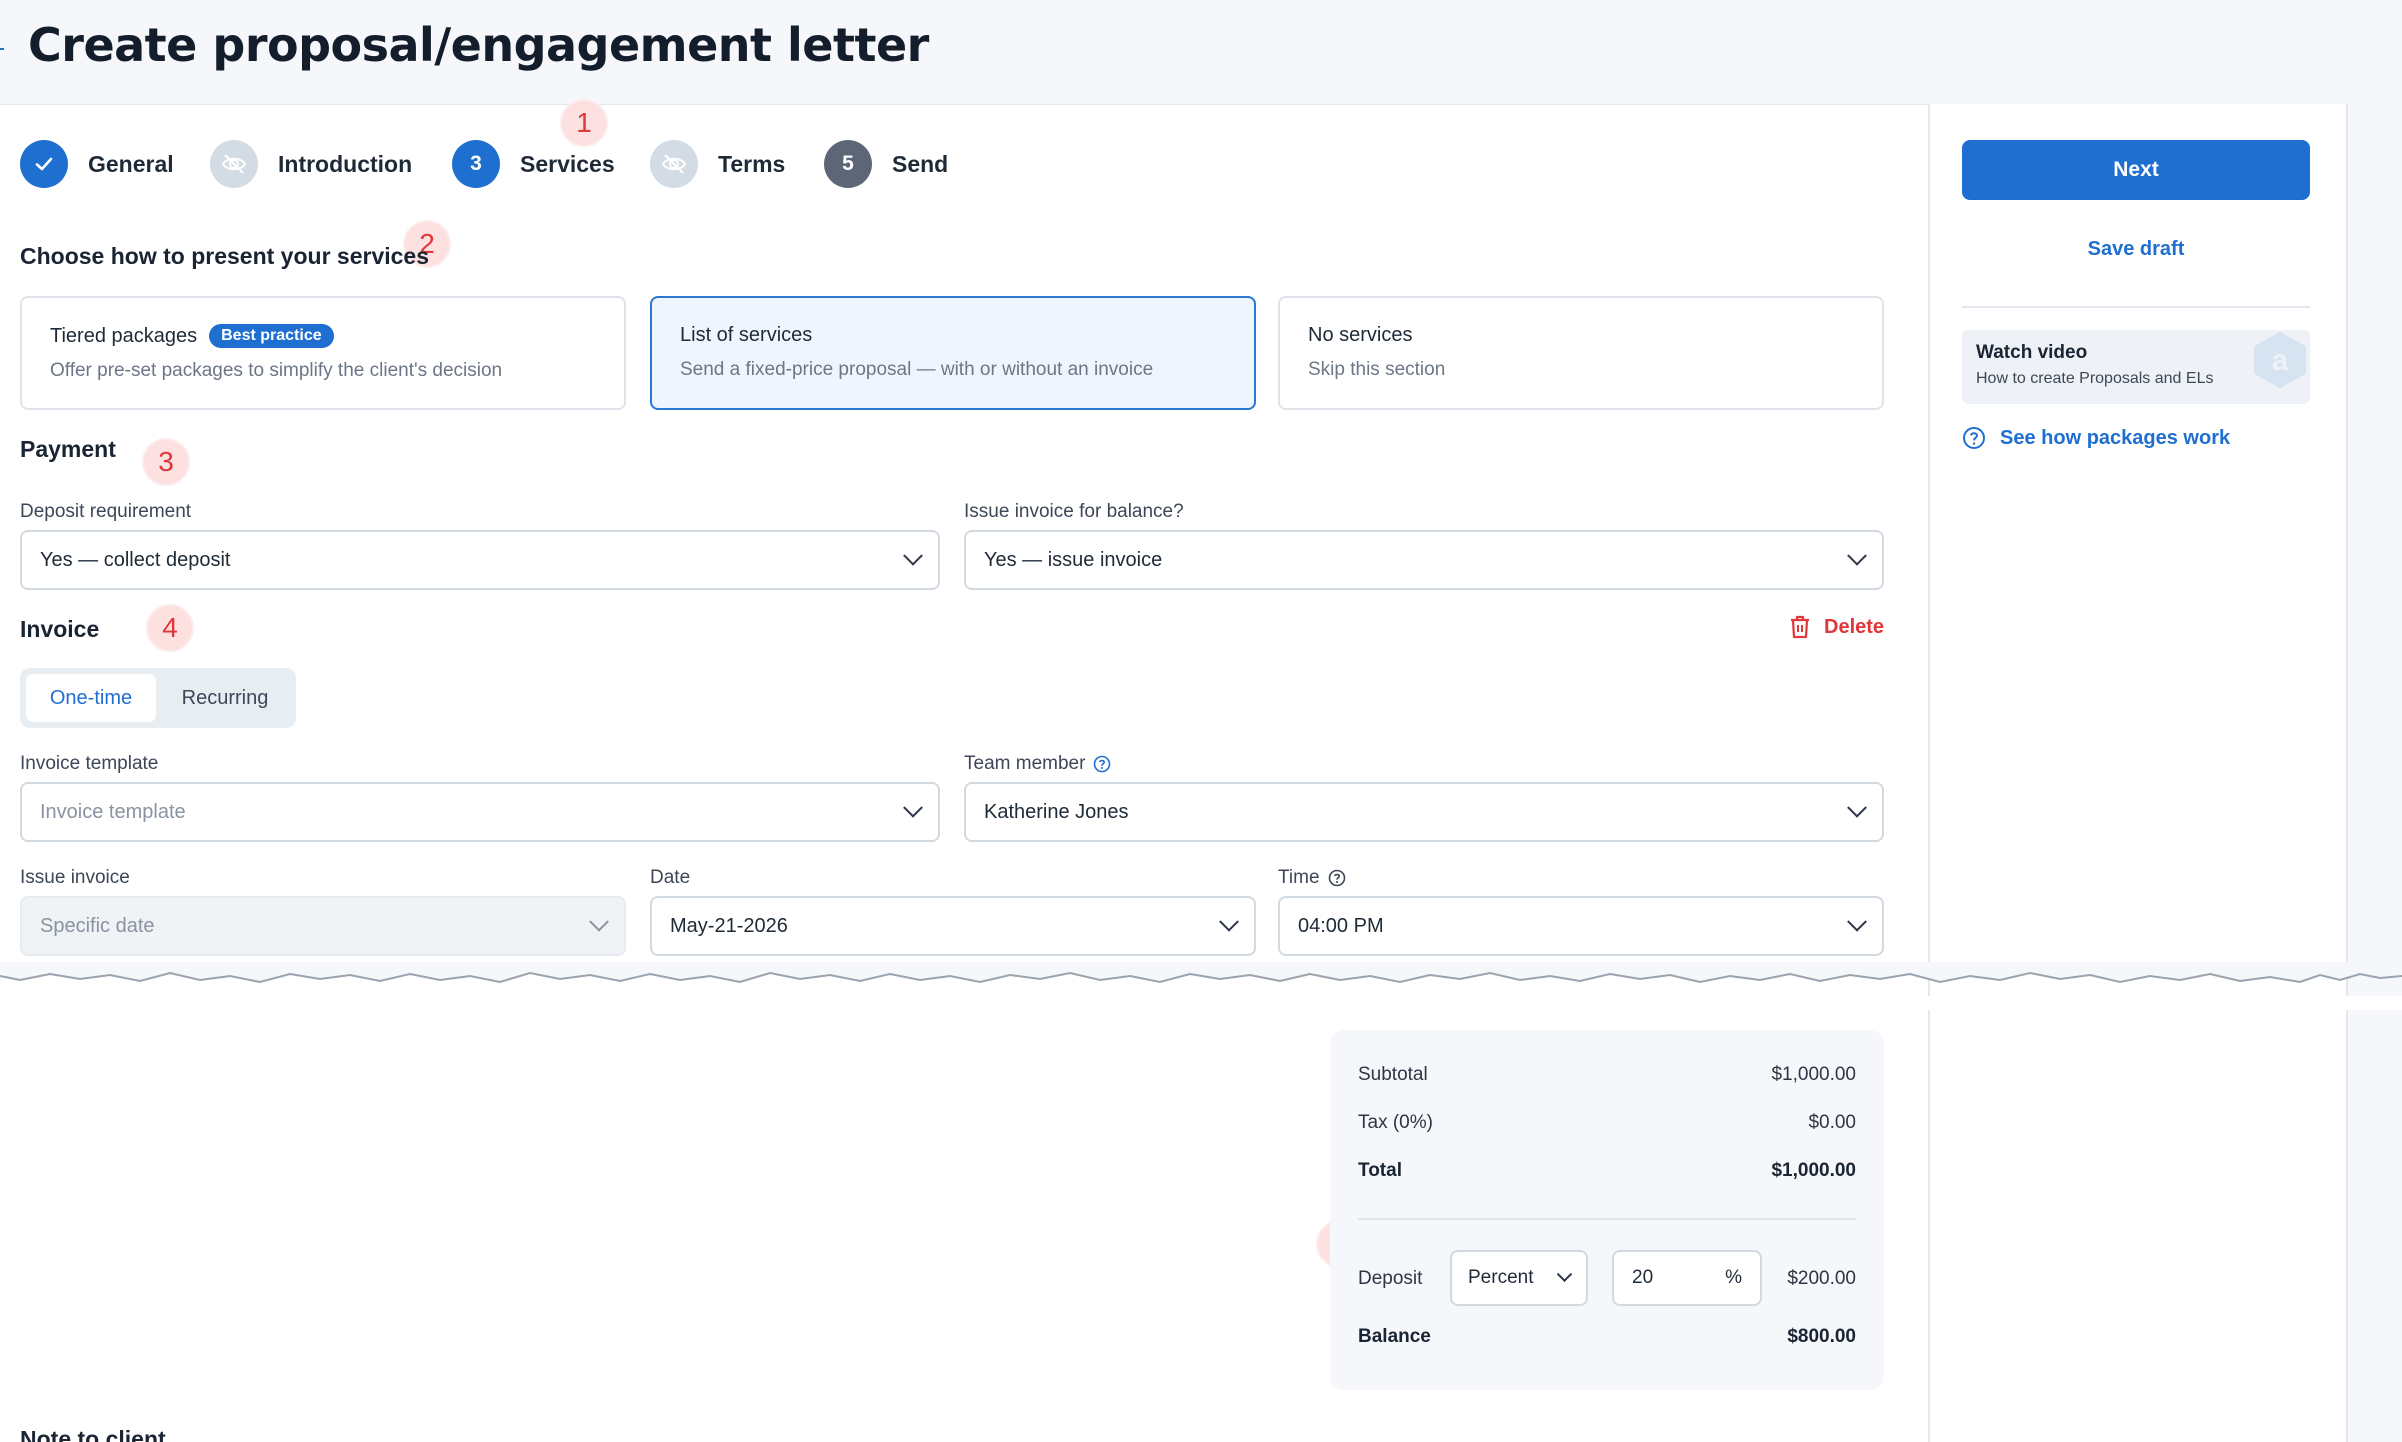  What do you see at coordinates (1607, 1123) in the screenshot?
I see `tax-row: Tax (0%) $0.00` at bounding box center [1607, 1123].